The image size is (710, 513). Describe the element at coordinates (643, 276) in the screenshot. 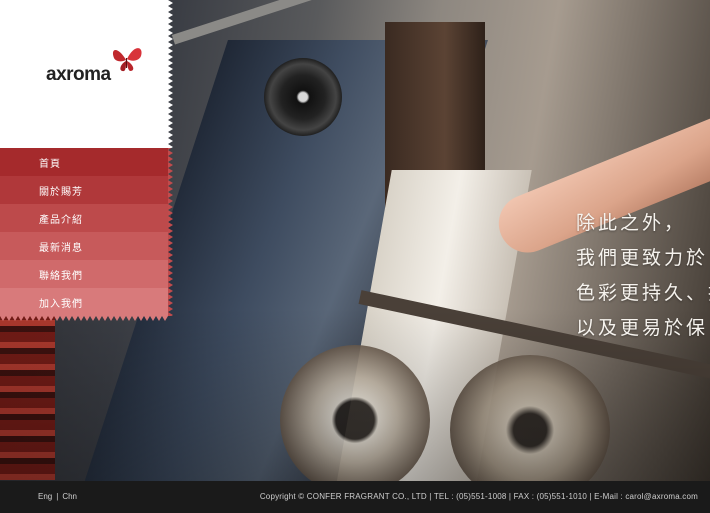

I see `hero-slogan: 除此之外， 我們更致力於 色彩更持久、抗 以及更易於保` at that location.